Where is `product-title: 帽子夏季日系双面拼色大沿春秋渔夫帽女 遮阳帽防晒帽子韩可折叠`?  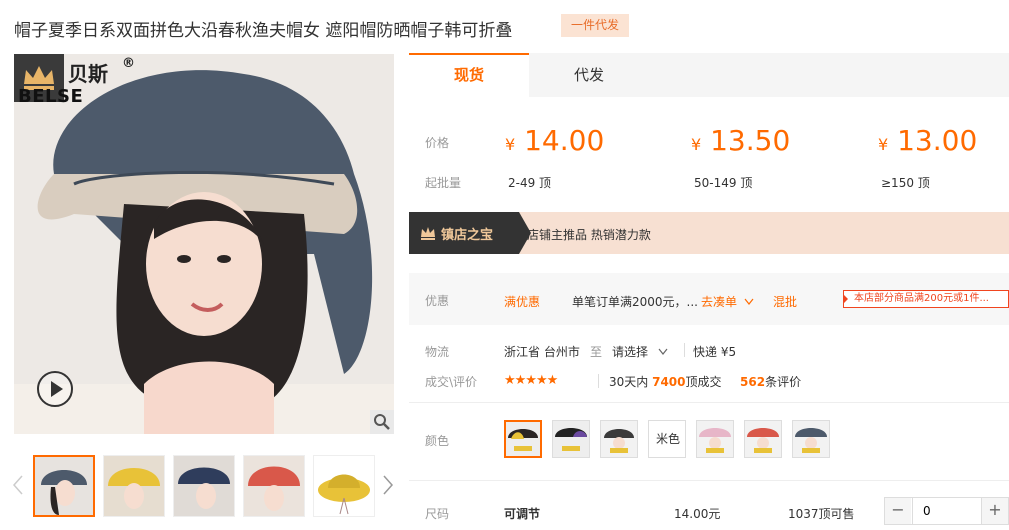 product-title: 帽子夏季日系双面拼色大沿春秋渔夫帽女 遮阳帽防晒帽子韩可折叠 is located at coordinates (263, 31).